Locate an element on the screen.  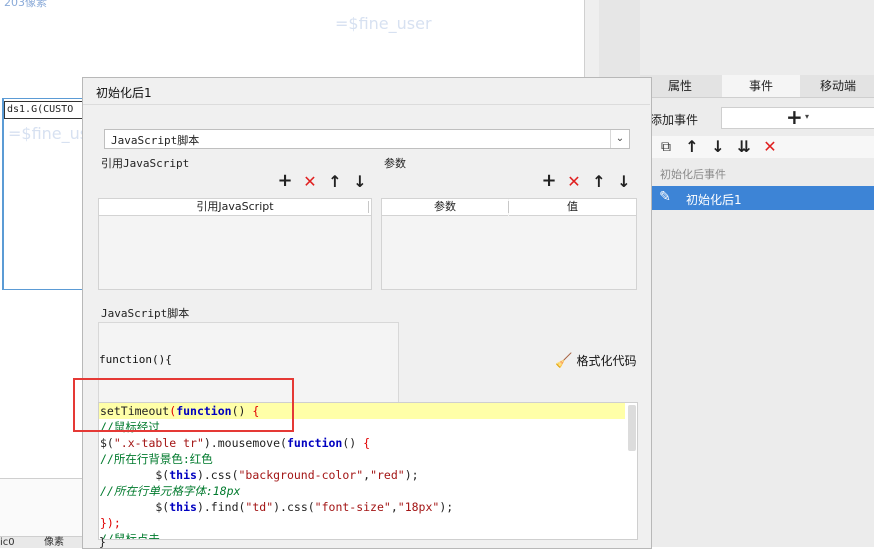
code-line: //所在行背景色:红色 is located at coordinates (156, 459).